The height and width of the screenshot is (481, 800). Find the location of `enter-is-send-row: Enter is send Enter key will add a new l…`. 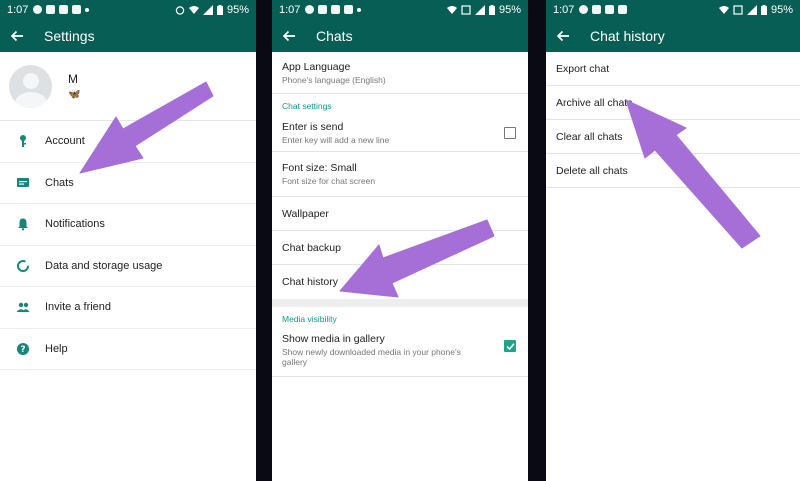

enter-is-send-row: Enter is send Enter key will add a new l… is located at coordinates (400, 133).